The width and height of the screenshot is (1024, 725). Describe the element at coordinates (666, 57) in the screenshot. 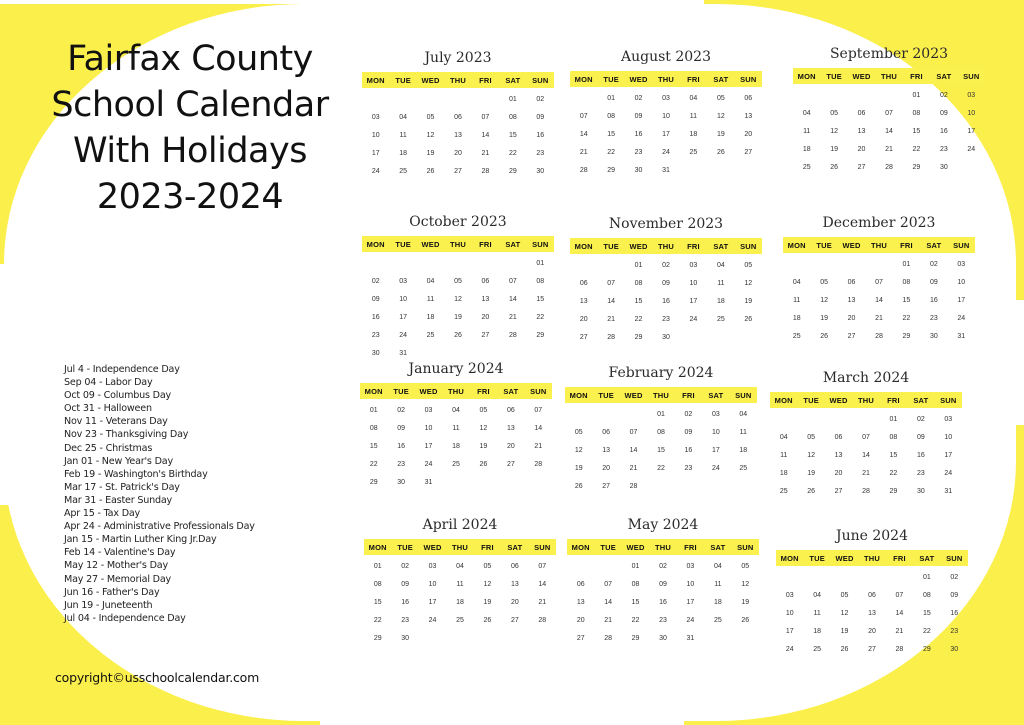

I see `month-title: August 2023` at that location.